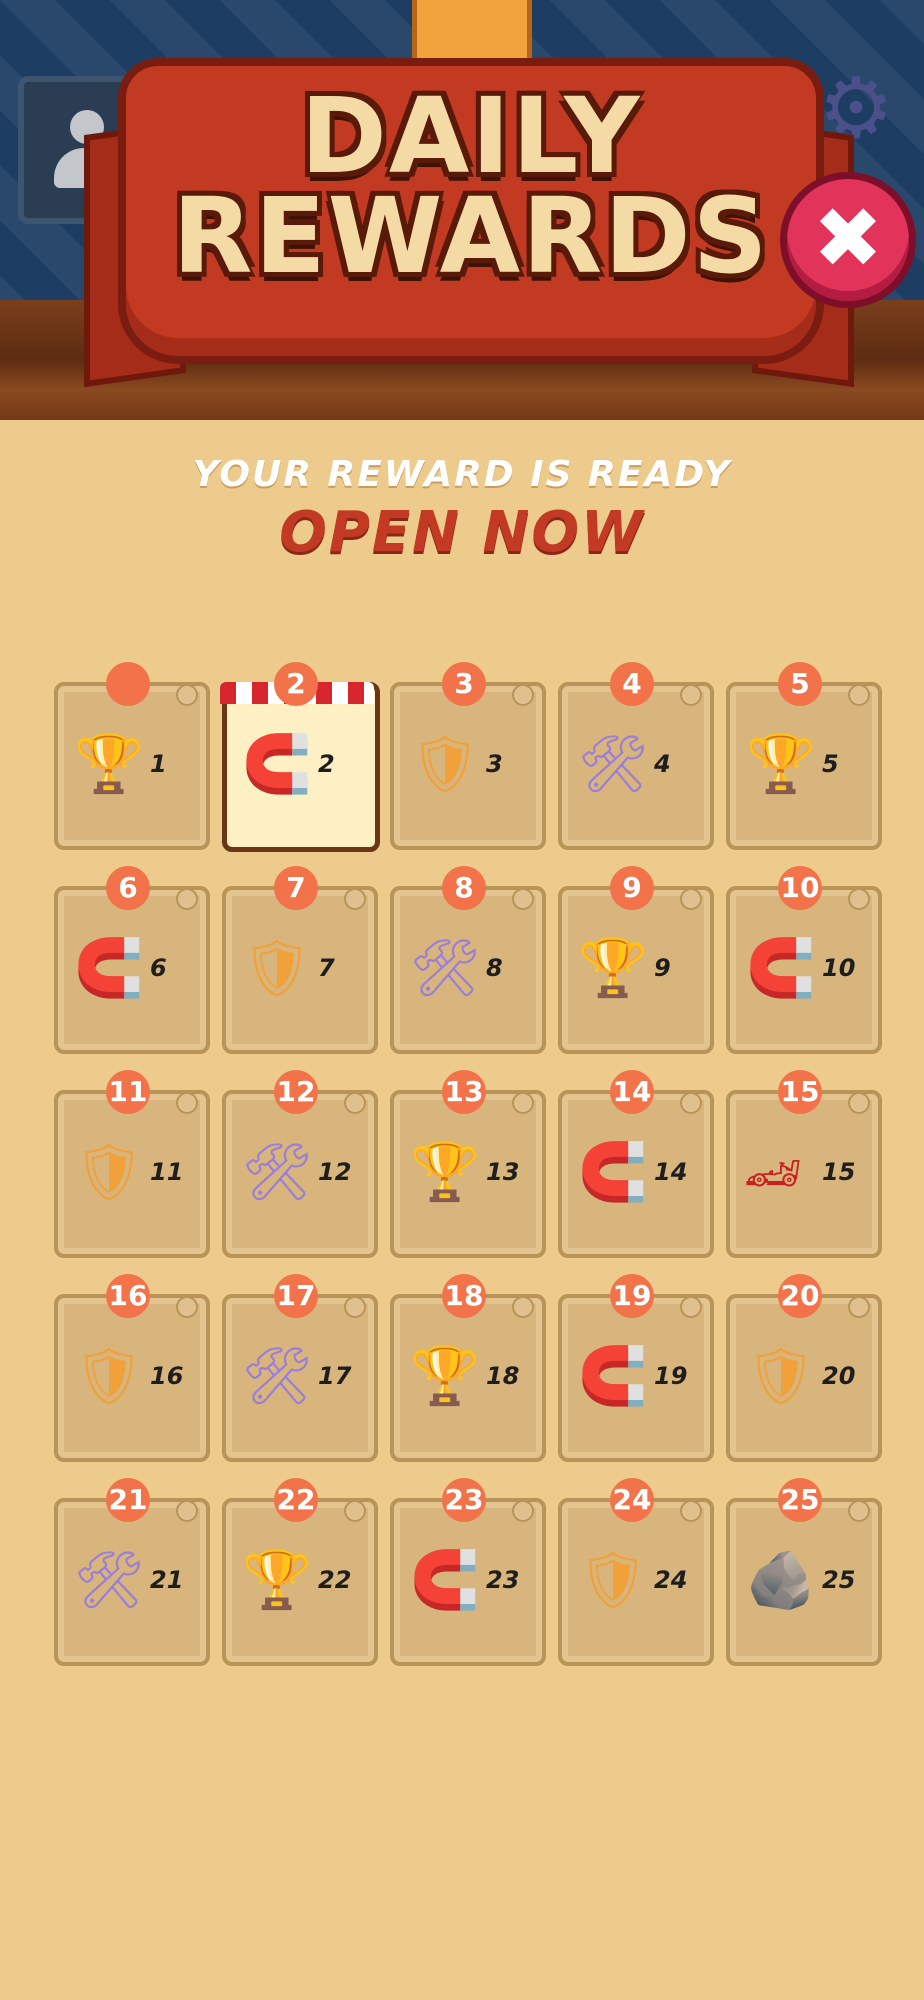 The image size is (924, 2000). Describe the element at coordinates (128, 888) in the screenshot. I see `day-badge: 6` at that location.